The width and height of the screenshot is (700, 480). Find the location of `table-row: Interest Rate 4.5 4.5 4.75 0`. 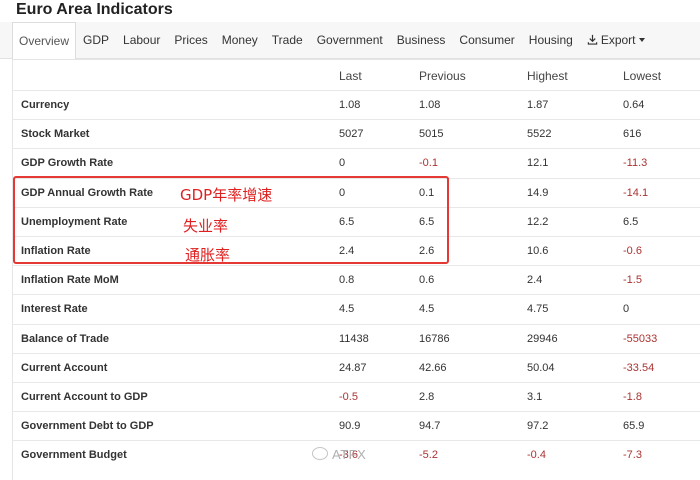

table-row: Interest Rate 4.5 4.5 4.75 0 is located at coordinates (356, 309).